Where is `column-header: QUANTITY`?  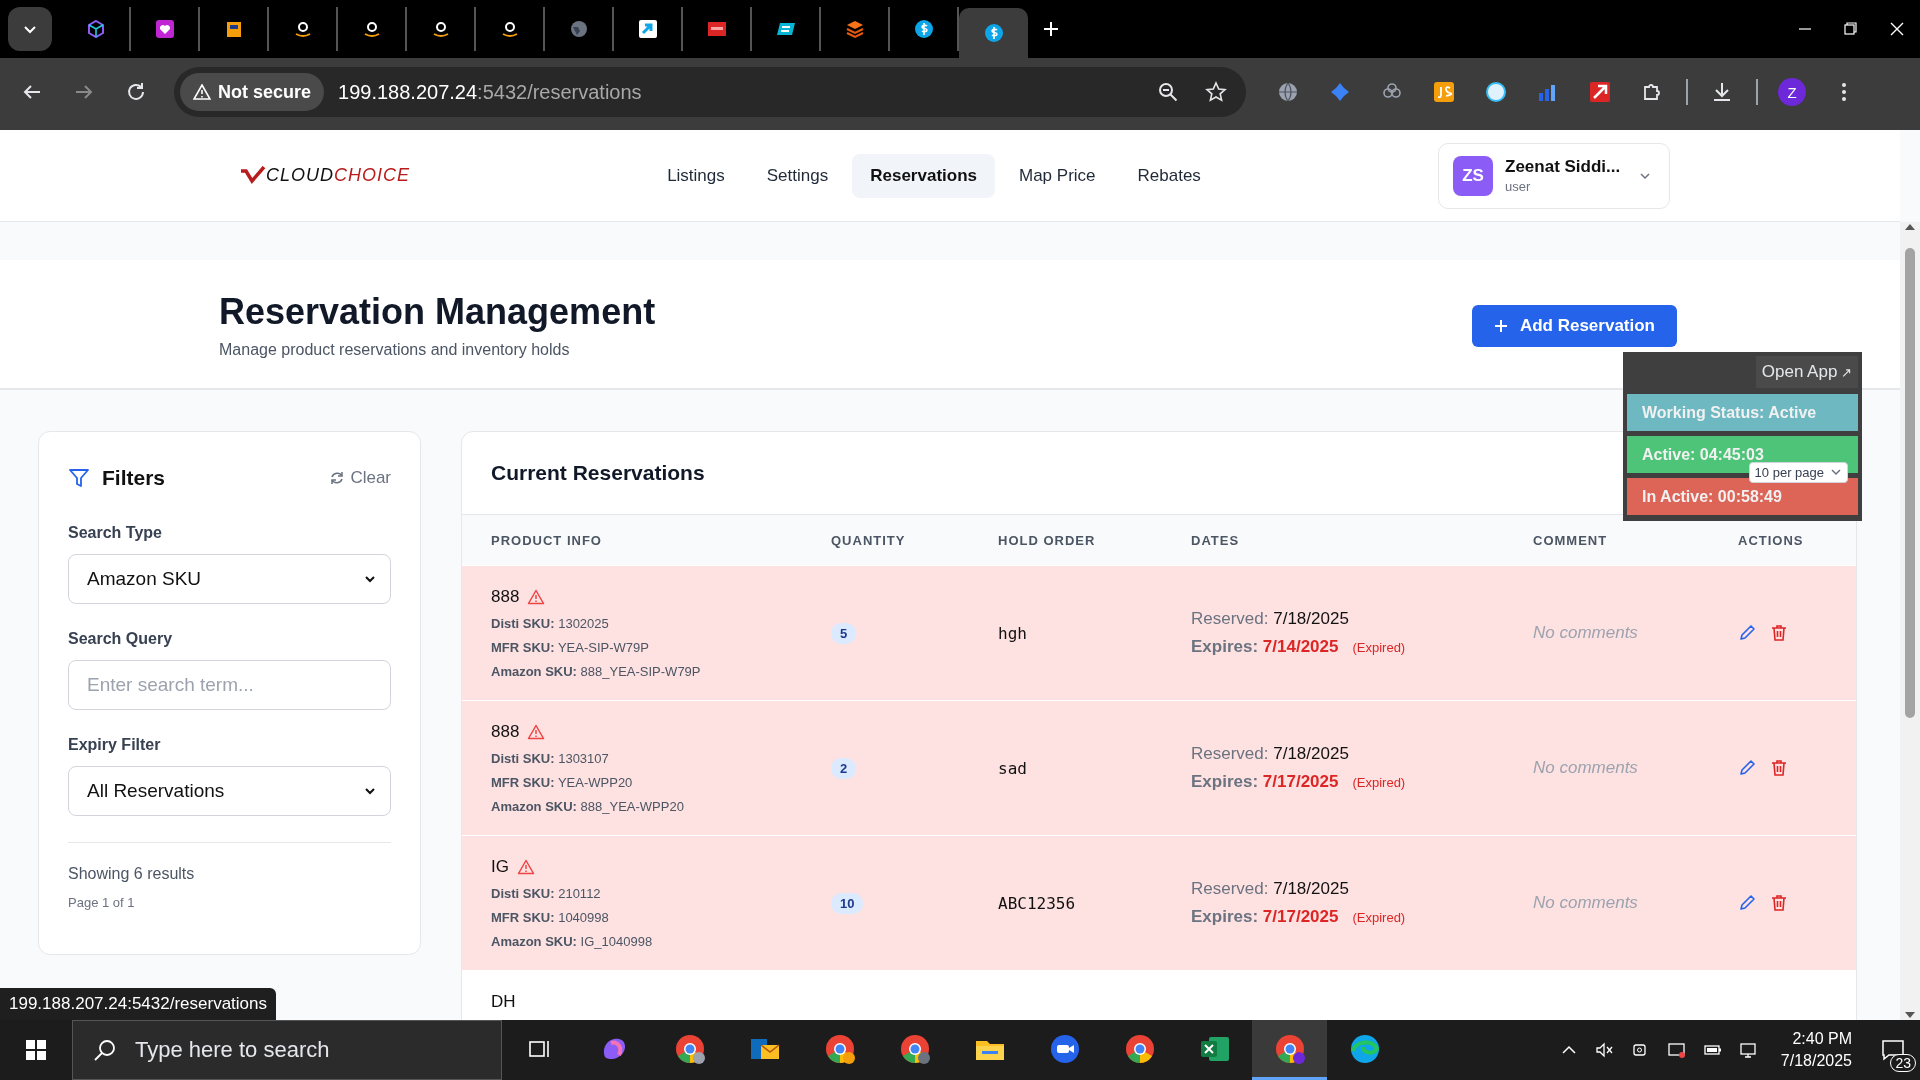
column-header: QUANTITY is located at coordinates (869, 540).